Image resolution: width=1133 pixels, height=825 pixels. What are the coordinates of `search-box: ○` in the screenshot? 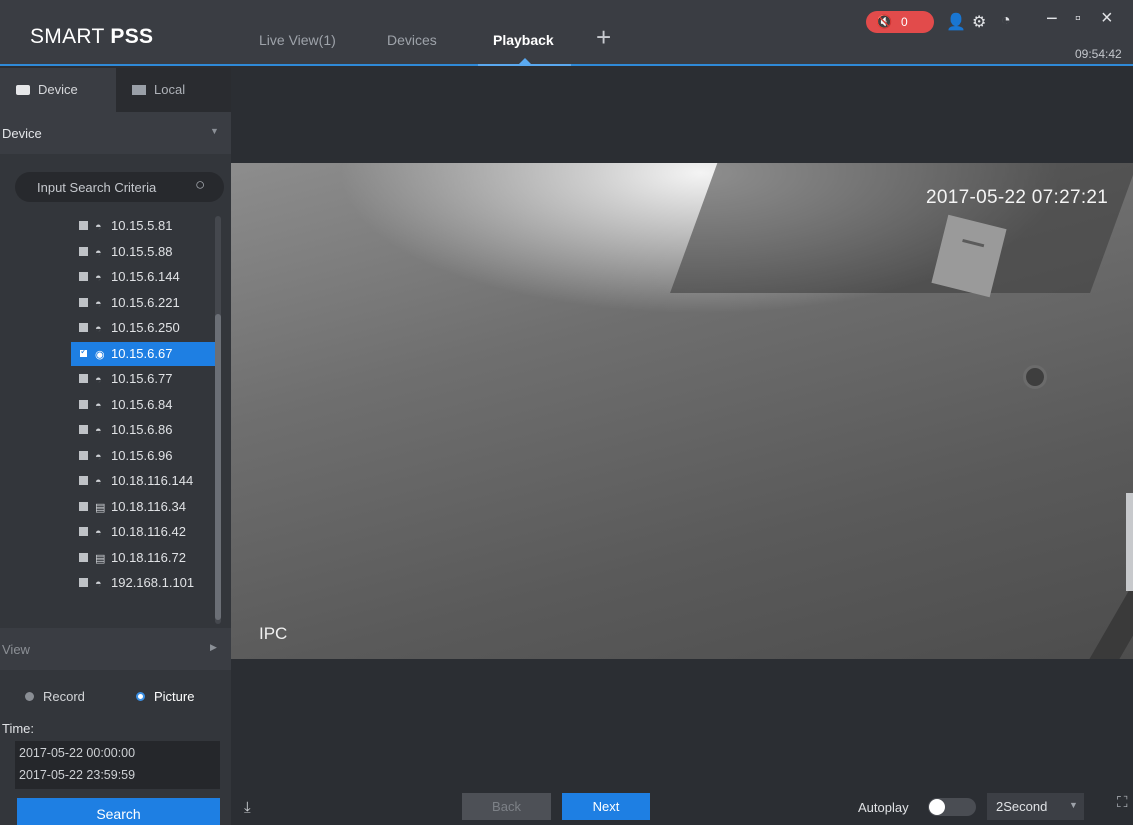 It's located at (119, 187).